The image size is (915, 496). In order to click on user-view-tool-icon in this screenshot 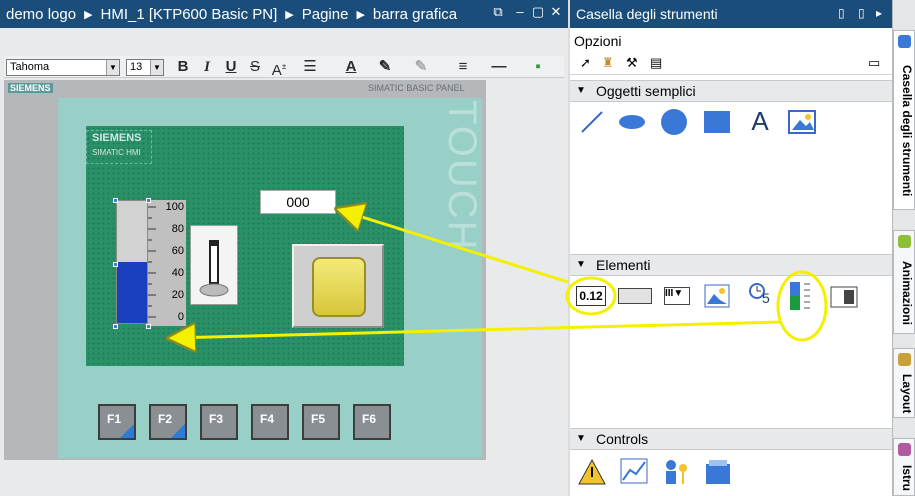, I will do `click(676, 472)`.